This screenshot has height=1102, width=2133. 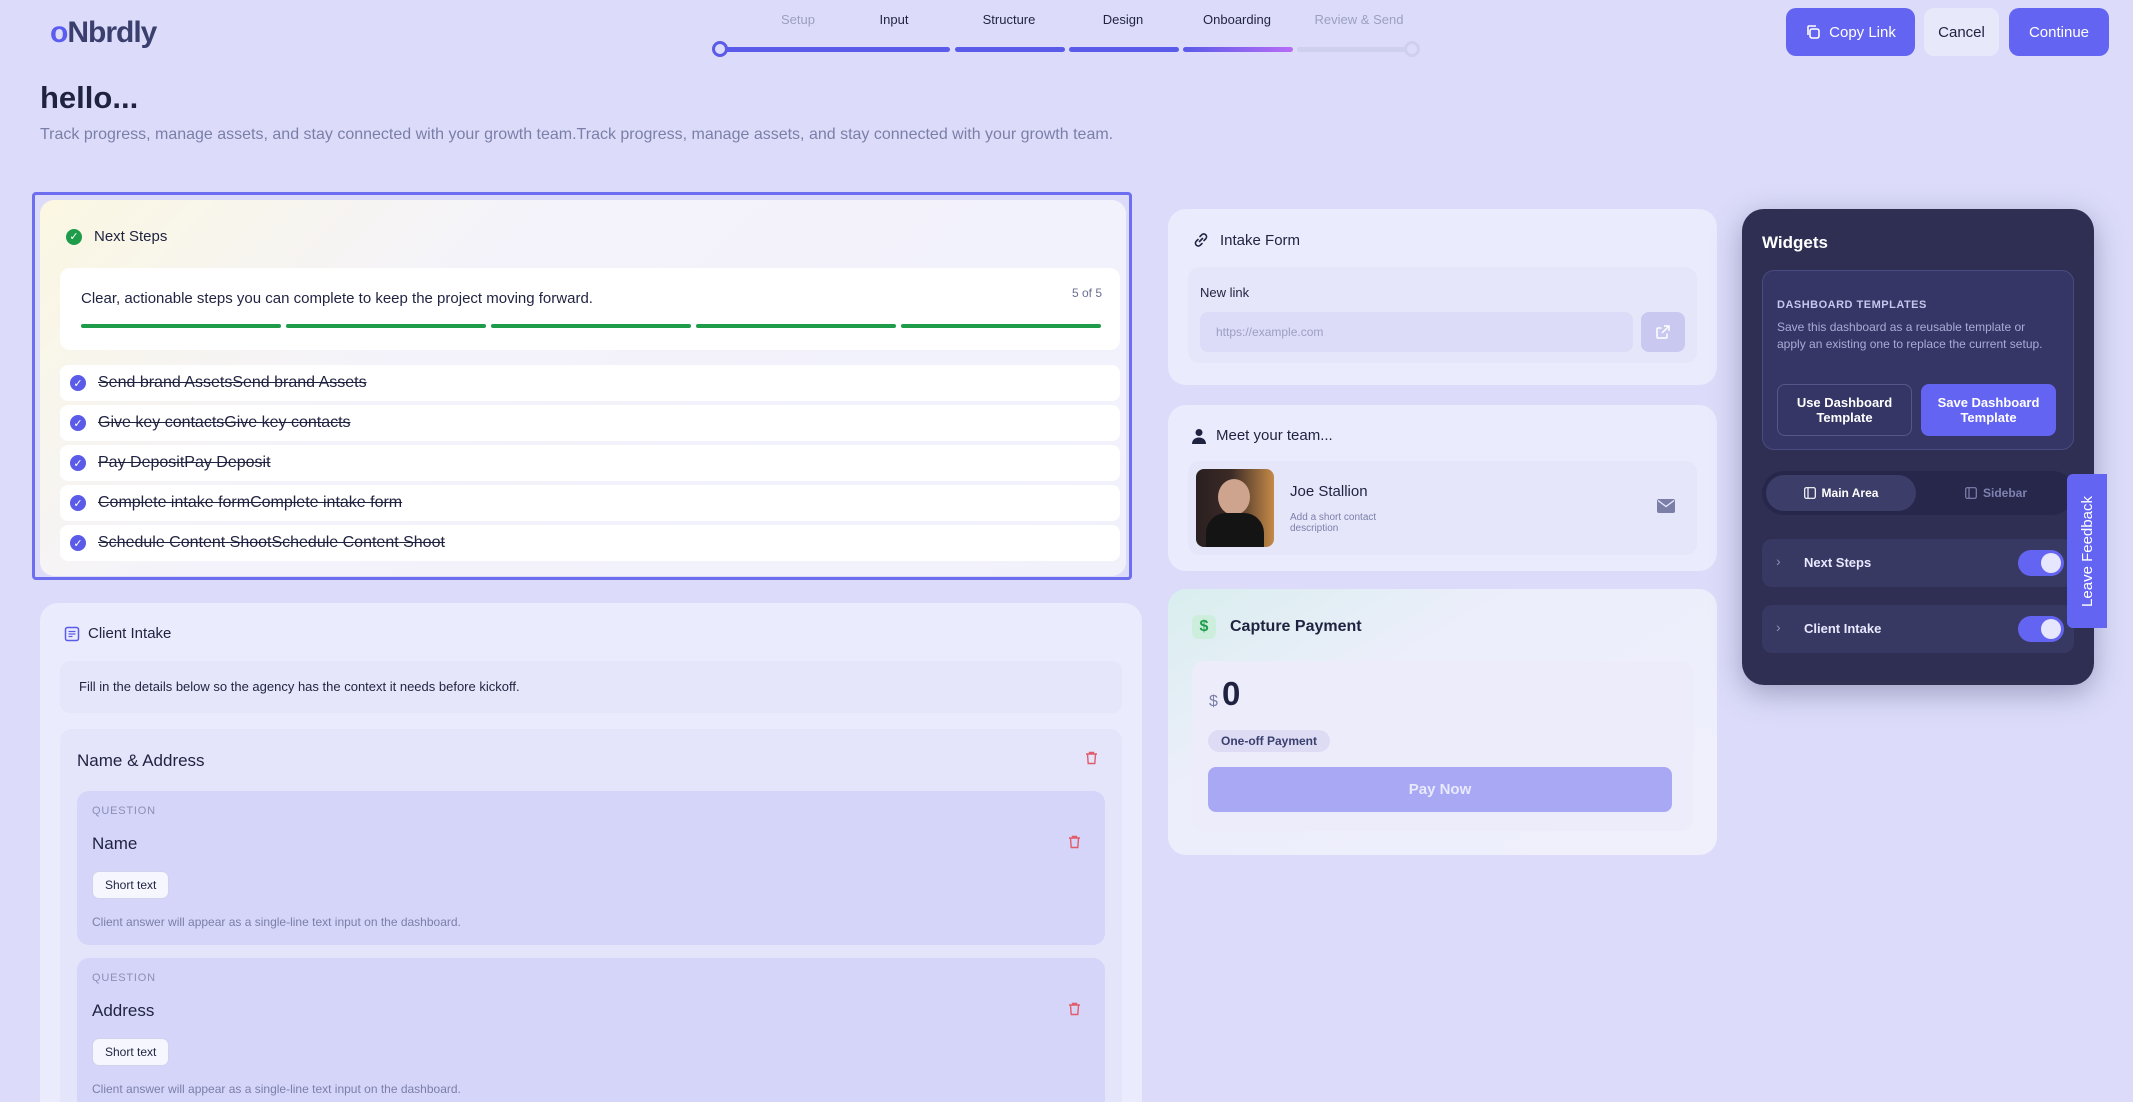 What do you see at coordinates (798, 19) in the screenshot?
I see `step-setup: Setup` at bounding box center [798, 19].